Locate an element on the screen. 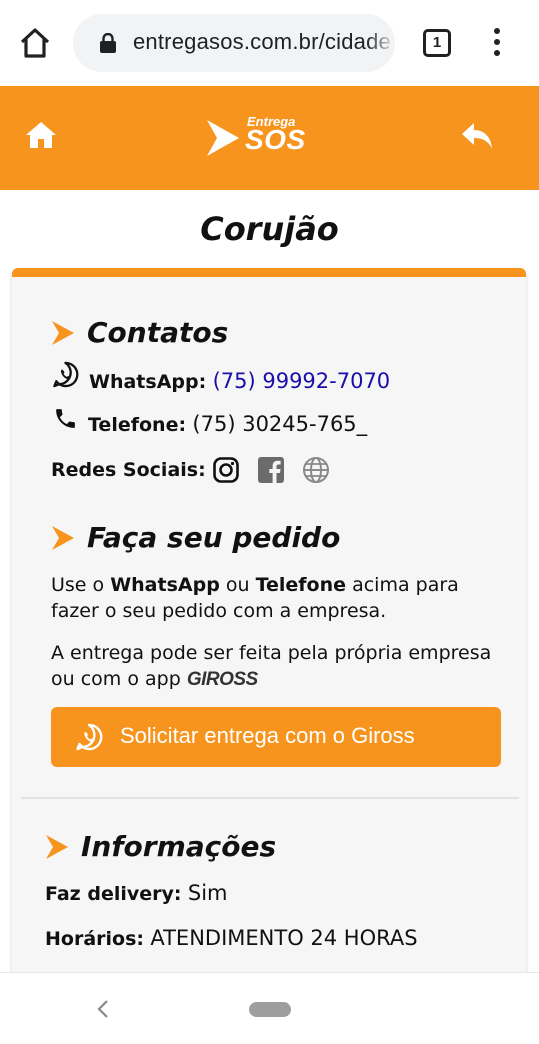 This screenshot has width=539, height=1044. redes-sociais-row: Redes Sociais: is located at coordinates (128, 469).